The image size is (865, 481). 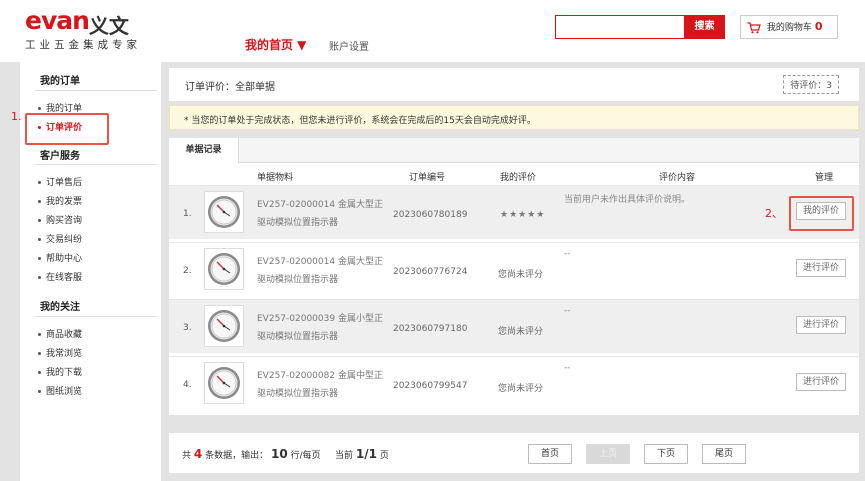 I want to click on sidebar-item-online-service: 在线客服, so click(x=60, y=276).